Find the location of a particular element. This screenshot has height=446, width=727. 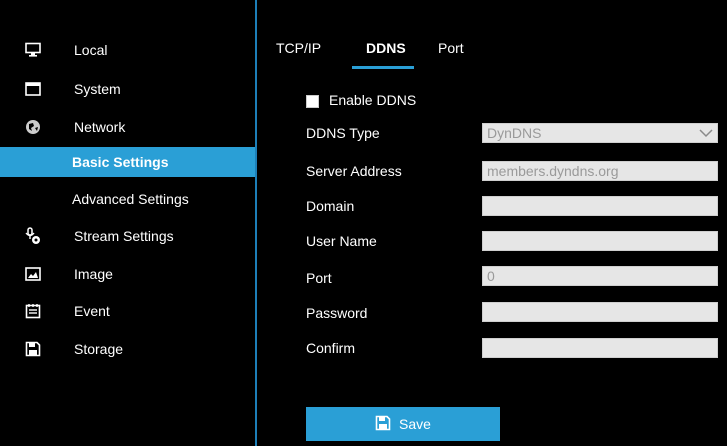

password-input is located at coordinates (600, 312).